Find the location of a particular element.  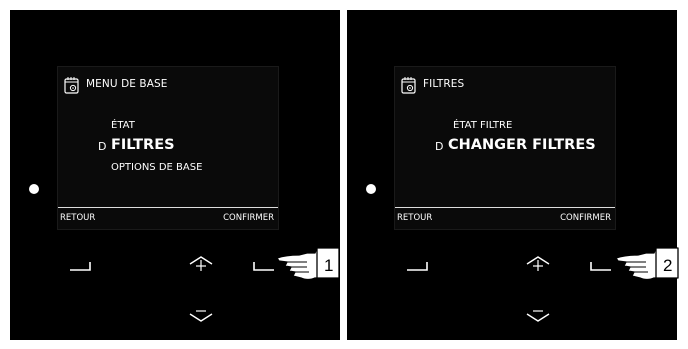

callout-number: 2 is located at coordinates (667, 265).